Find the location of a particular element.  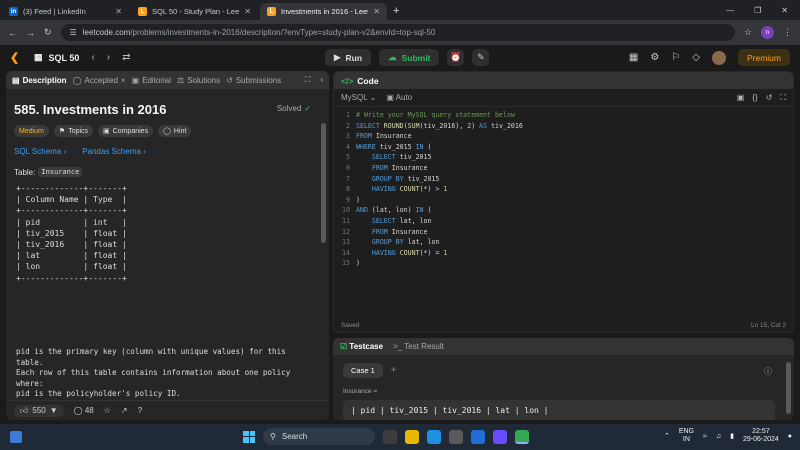

bookmark-star-icon: ☆ is located at coordinates (748, 32).